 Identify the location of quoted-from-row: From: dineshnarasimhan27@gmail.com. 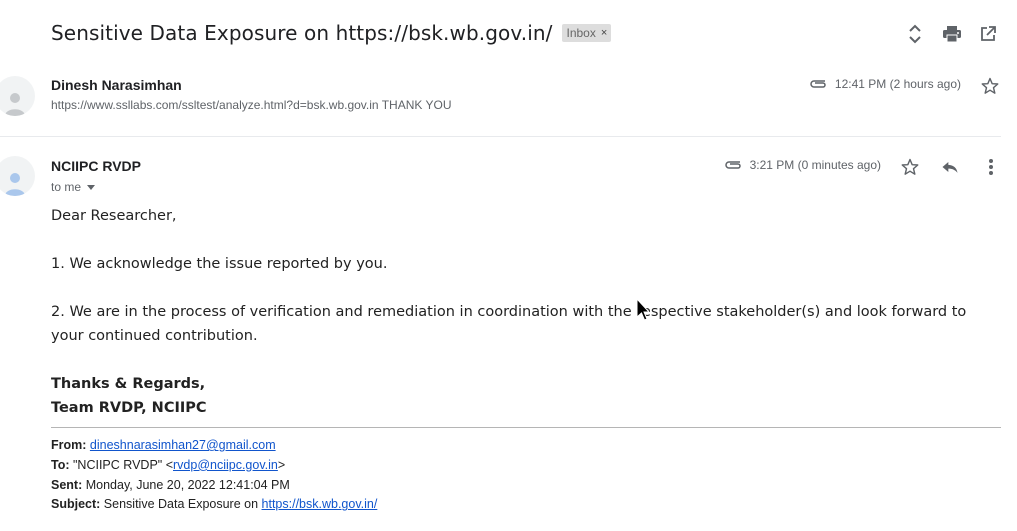
(214, 446).